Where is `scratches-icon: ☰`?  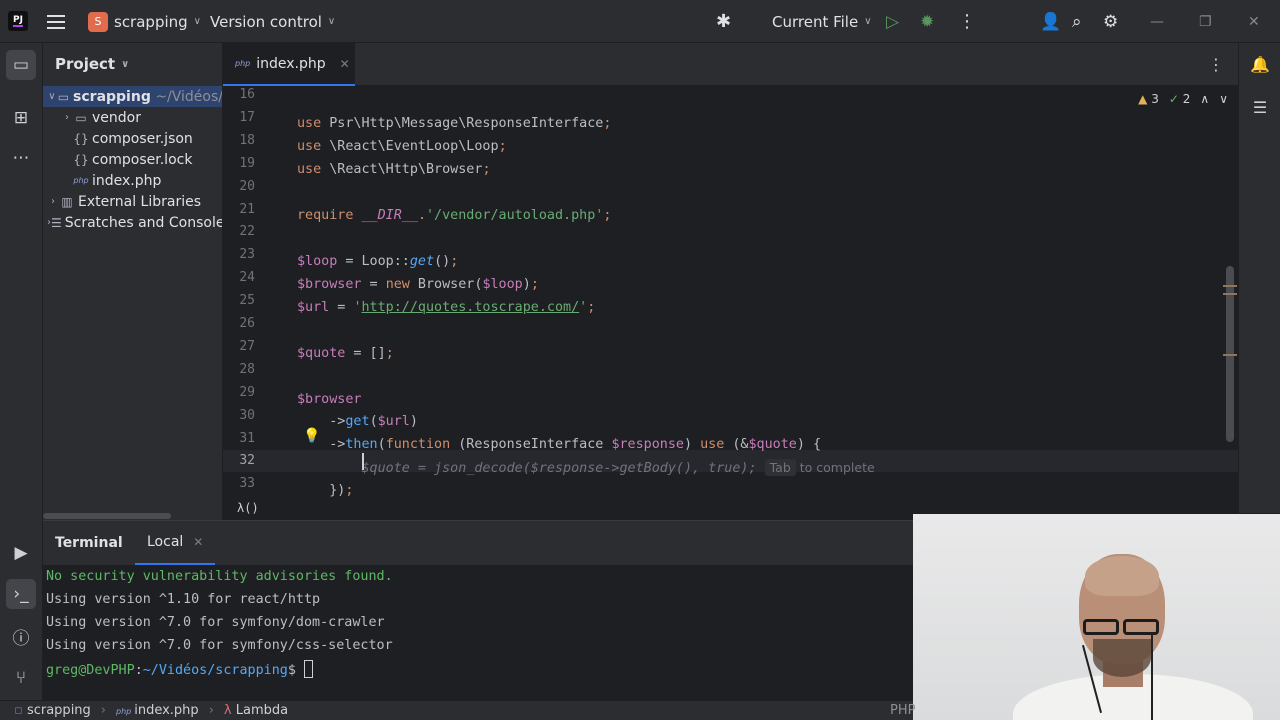 scratches-icon: ☰ is located at coordinates (56, 222).